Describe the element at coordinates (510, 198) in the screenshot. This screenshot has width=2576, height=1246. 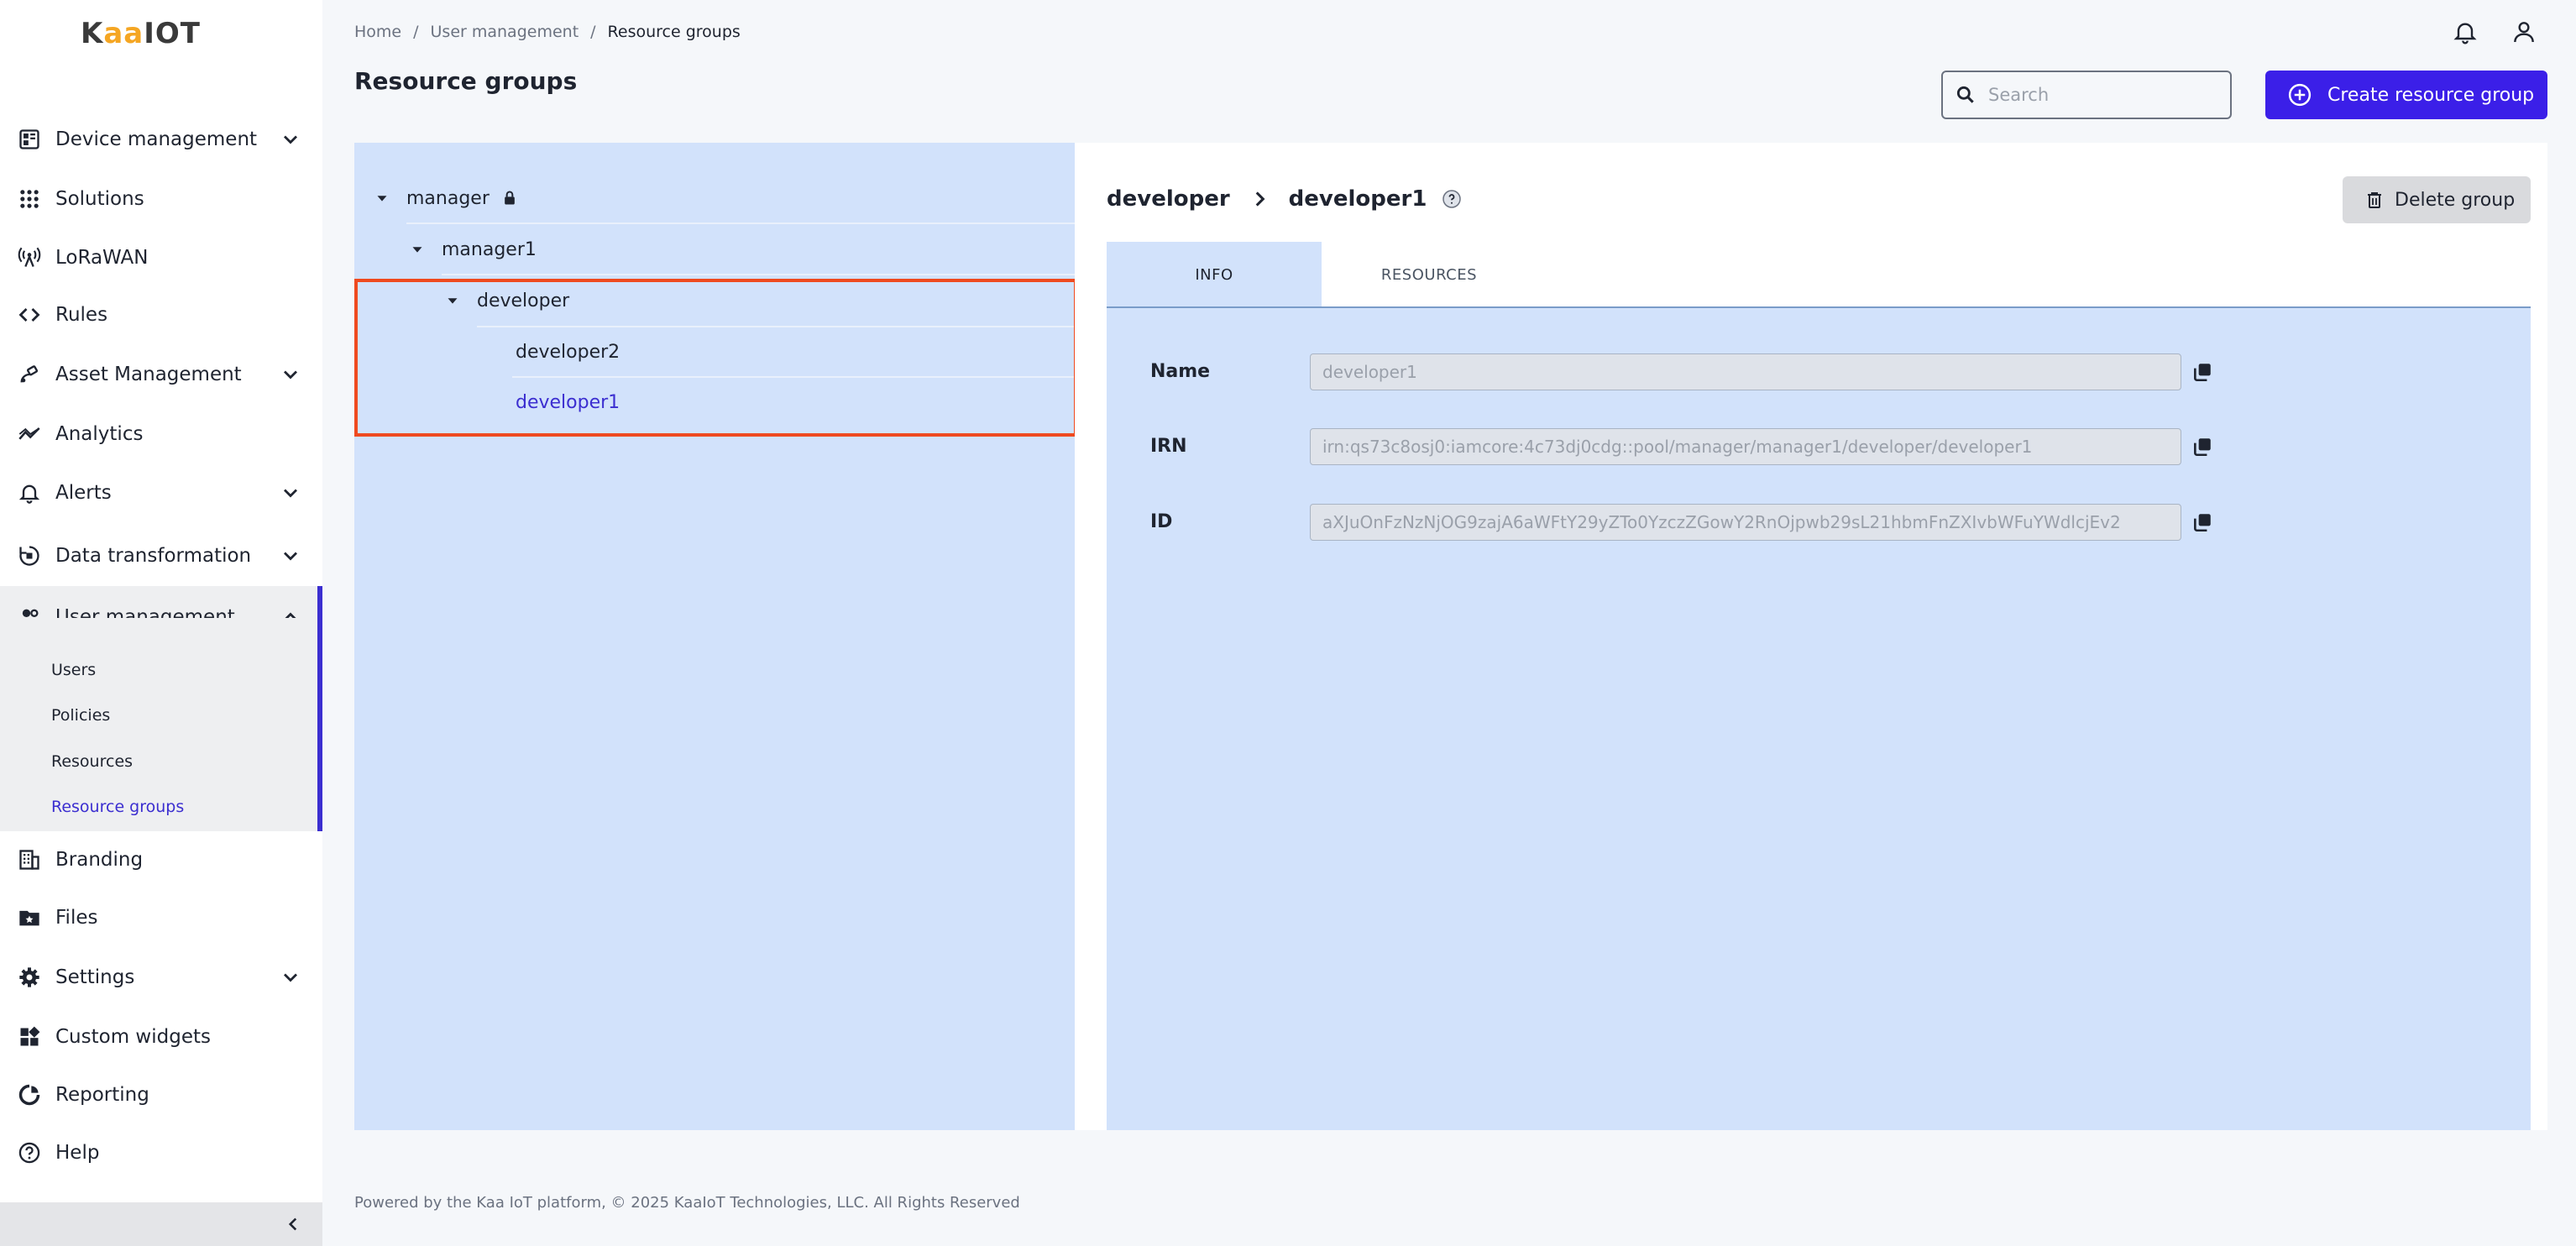
I see `lock-icon` at that location.